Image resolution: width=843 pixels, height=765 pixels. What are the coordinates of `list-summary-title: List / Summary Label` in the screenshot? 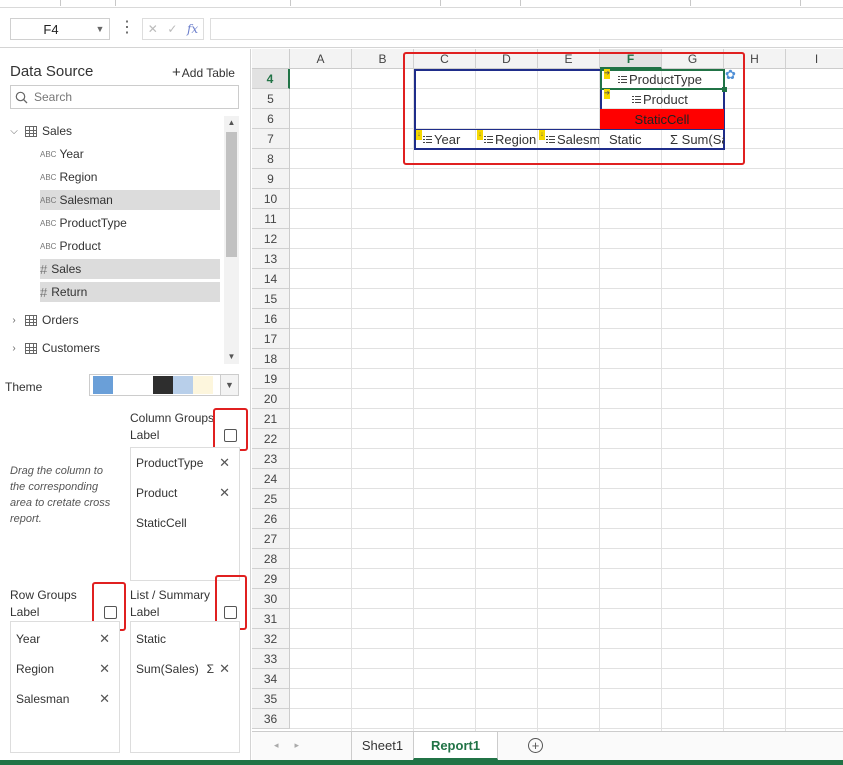 It's located at (170, 603).